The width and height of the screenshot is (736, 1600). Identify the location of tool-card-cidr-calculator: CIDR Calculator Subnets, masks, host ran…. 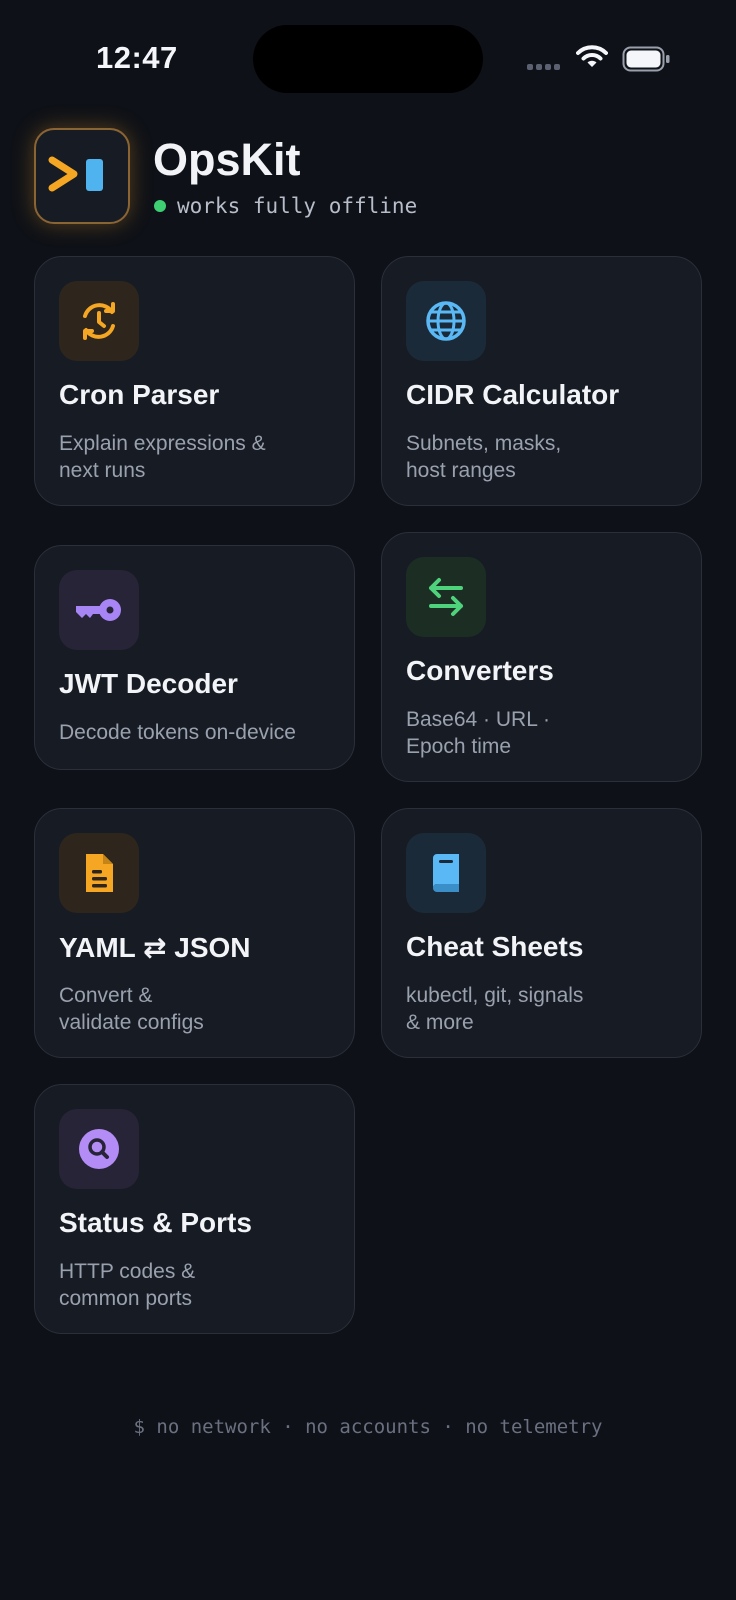
(541, 381).